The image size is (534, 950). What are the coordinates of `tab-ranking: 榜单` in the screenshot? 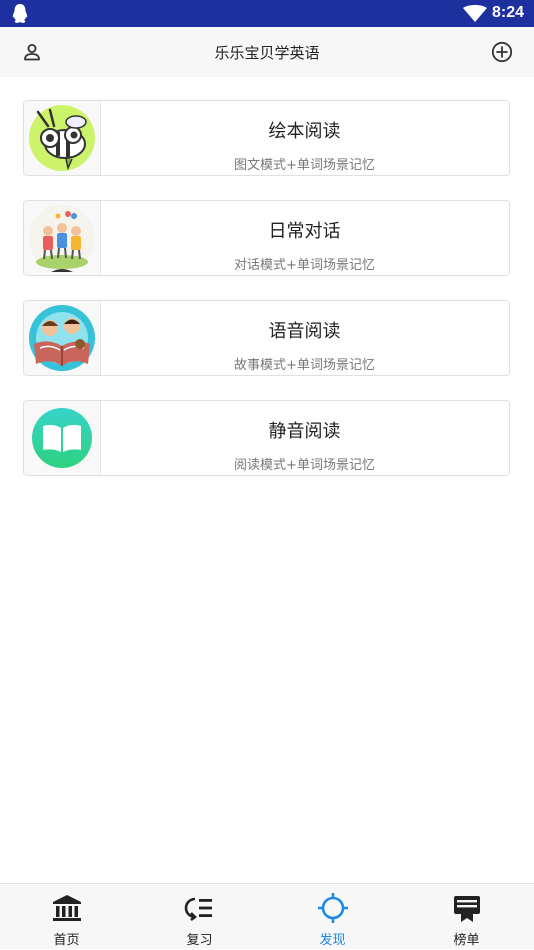 It's located at (466, 917).